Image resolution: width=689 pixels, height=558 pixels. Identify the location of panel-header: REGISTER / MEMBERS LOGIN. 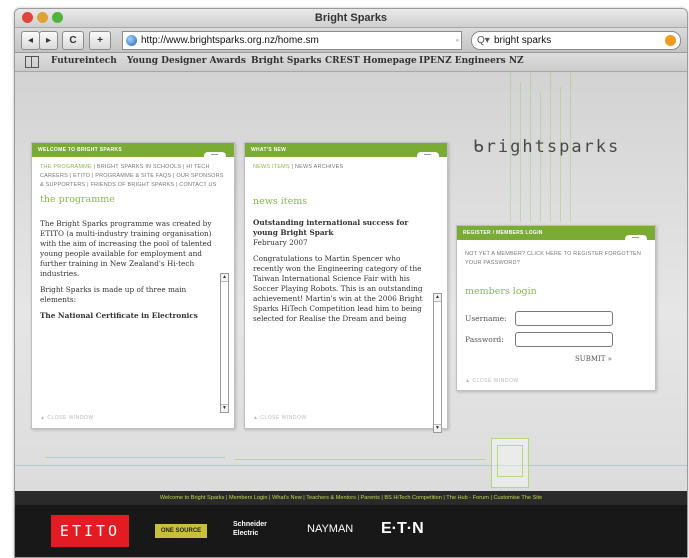
(556, 234).